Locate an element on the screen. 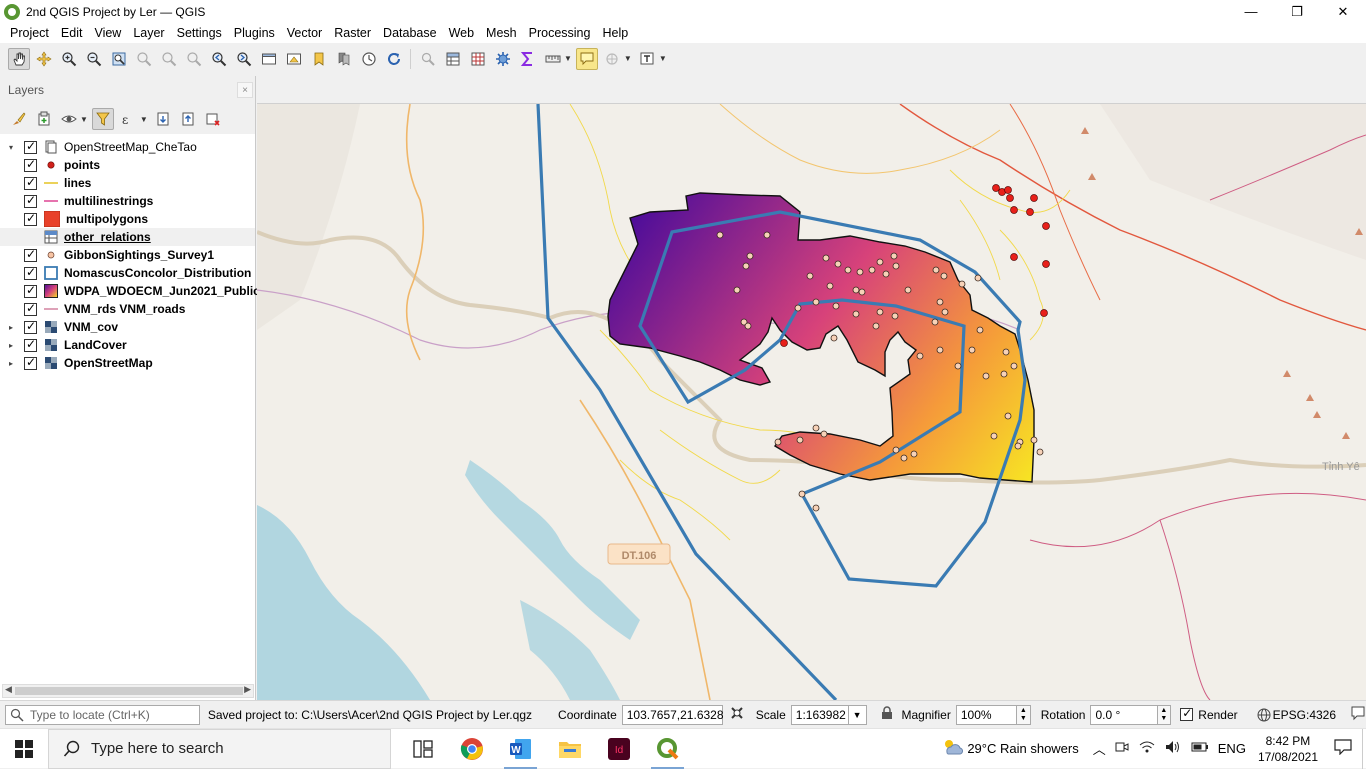  menu-plugins: Plugins is located at coordinates (254, 33).